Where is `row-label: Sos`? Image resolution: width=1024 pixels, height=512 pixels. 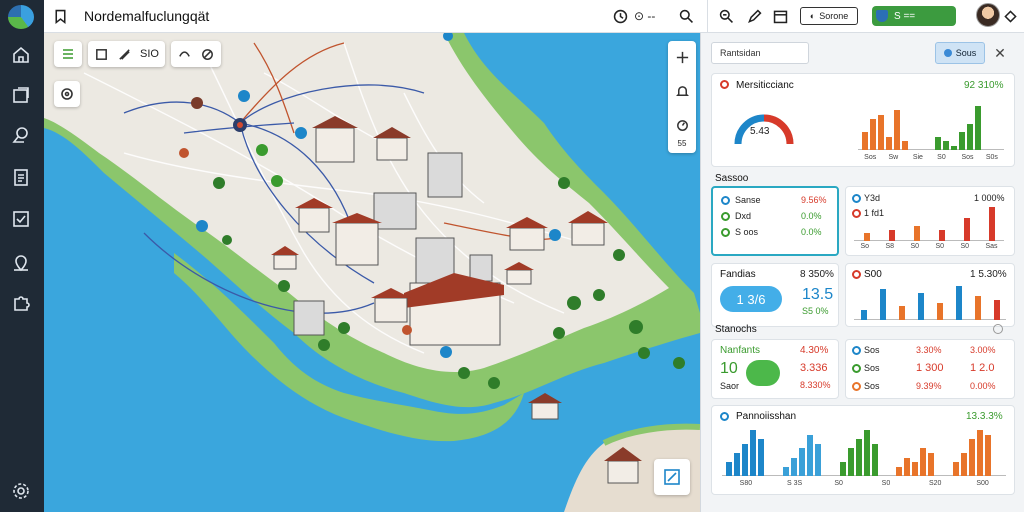
row-label: Sos is located at coordinates (872, 350).